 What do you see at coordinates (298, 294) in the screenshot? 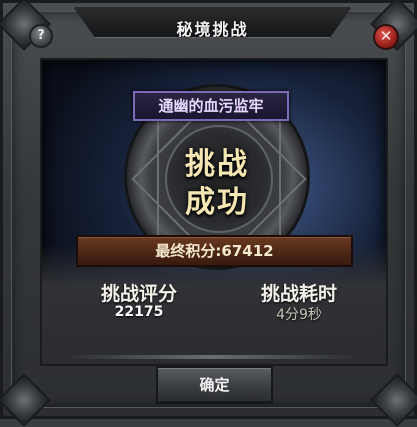
I see `time-label: 挑战耗时` at bounding box center [298, 294].